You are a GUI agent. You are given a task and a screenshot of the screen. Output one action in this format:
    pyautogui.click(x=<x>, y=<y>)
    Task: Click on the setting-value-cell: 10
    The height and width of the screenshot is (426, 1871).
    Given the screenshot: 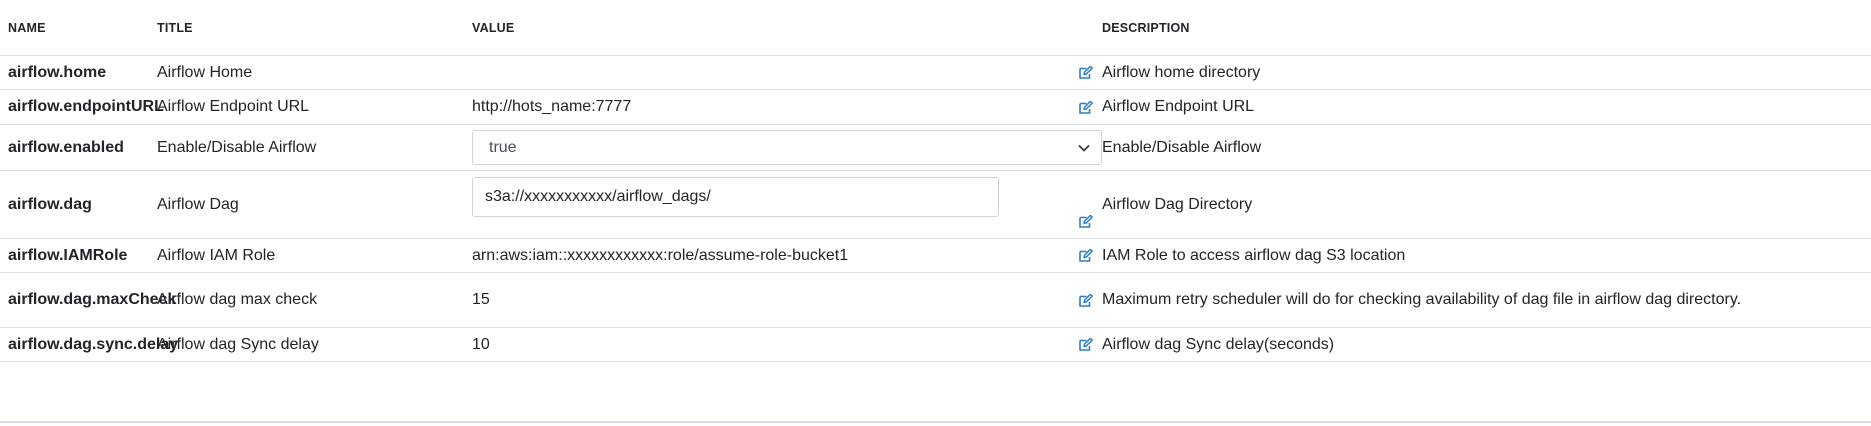 What is the action you would take?
    pyautogui.click(x=787, y=344)
    